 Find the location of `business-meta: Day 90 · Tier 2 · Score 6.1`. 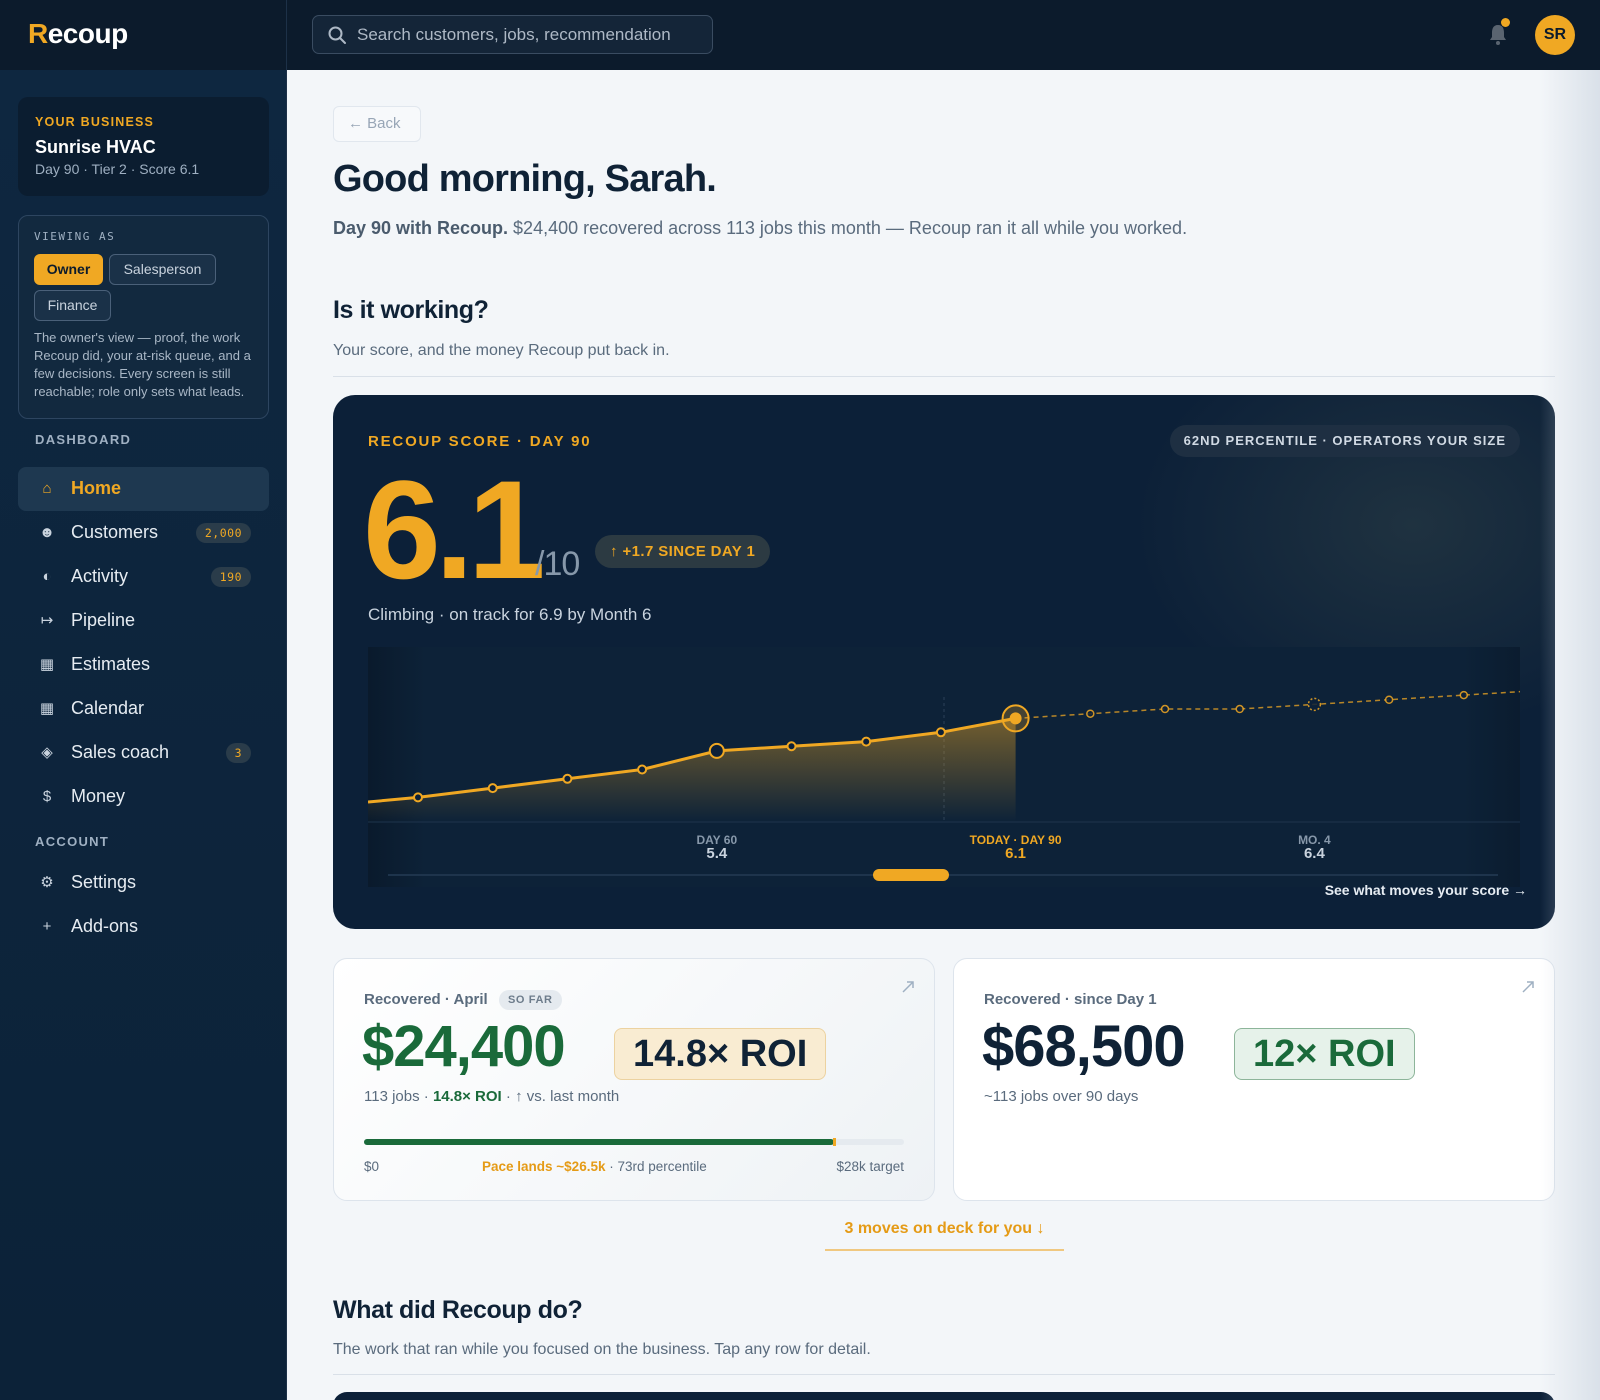

business-meta: Day 90 · Tier 2 · Score 6.1 is located at coordinates (117, 169).